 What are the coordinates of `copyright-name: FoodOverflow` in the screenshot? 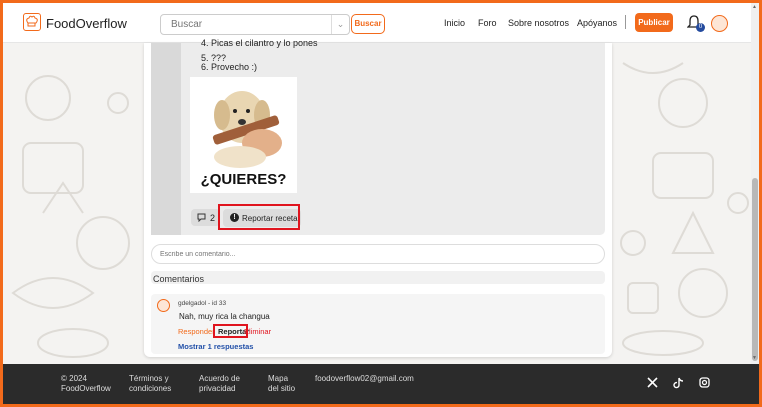 It's located at (86, 388).